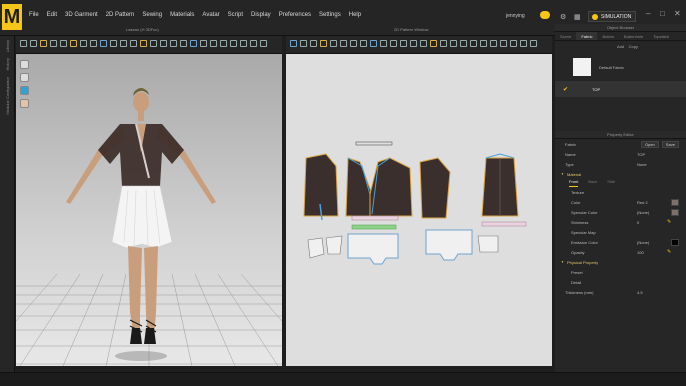 The image size is (686, 386). I want to click on physical-property-section: Physical Property, so click(620, 262).